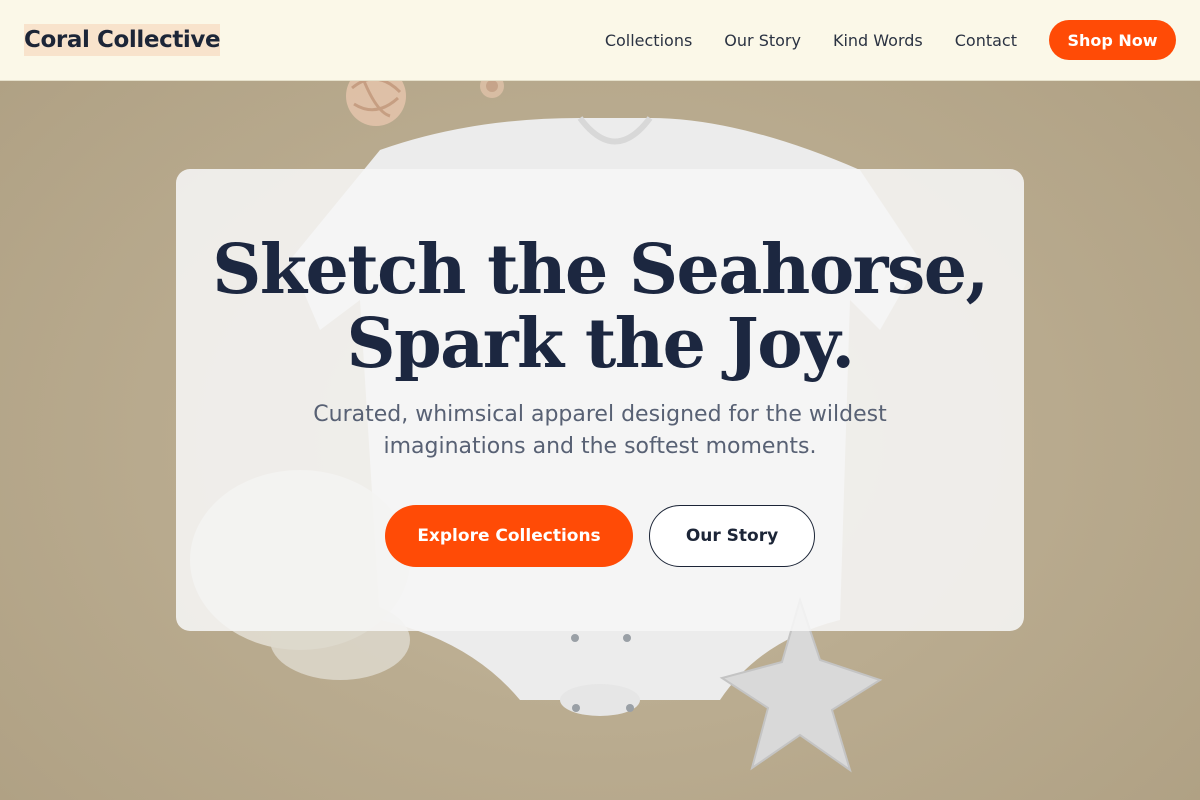 The image size is (1200, 800). Describe the element at coordinates (986, 40) in the screenshot. I see `nav-link-contact: Contact` at that location.